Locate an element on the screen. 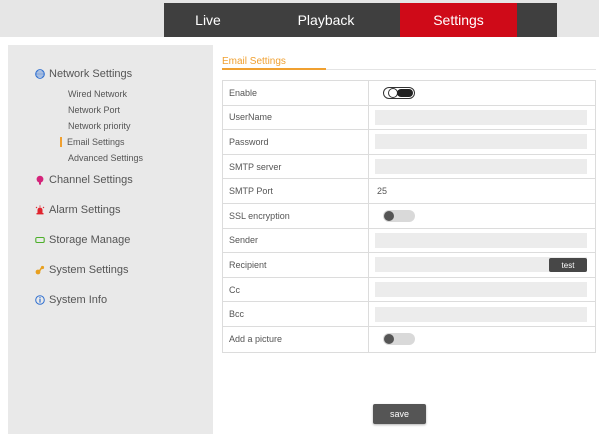 This screenshot has width=599, height=434. sidebar-subitem-network-port: Network Port is located at coordinates (94, 110).